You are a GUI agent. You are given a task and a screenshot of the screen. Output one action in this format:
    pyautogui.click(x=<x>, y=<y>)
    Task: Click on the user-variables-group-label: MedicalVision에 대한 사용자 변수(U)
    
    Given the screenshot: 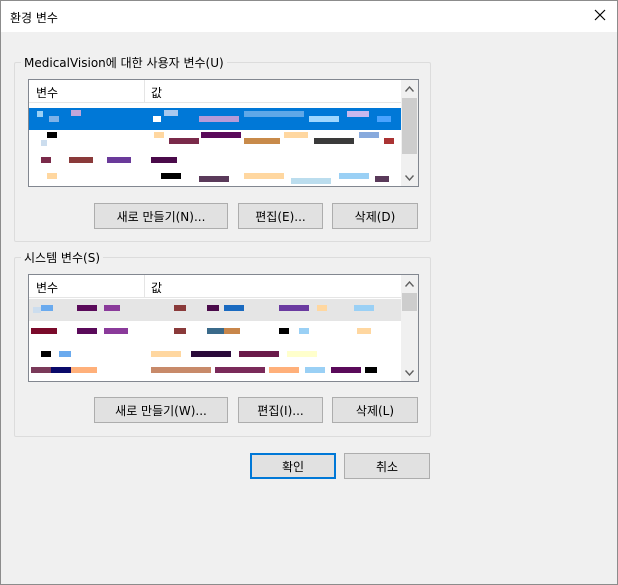 What is the action you would take?
    pyautogui.click(x=124, y=62)
    